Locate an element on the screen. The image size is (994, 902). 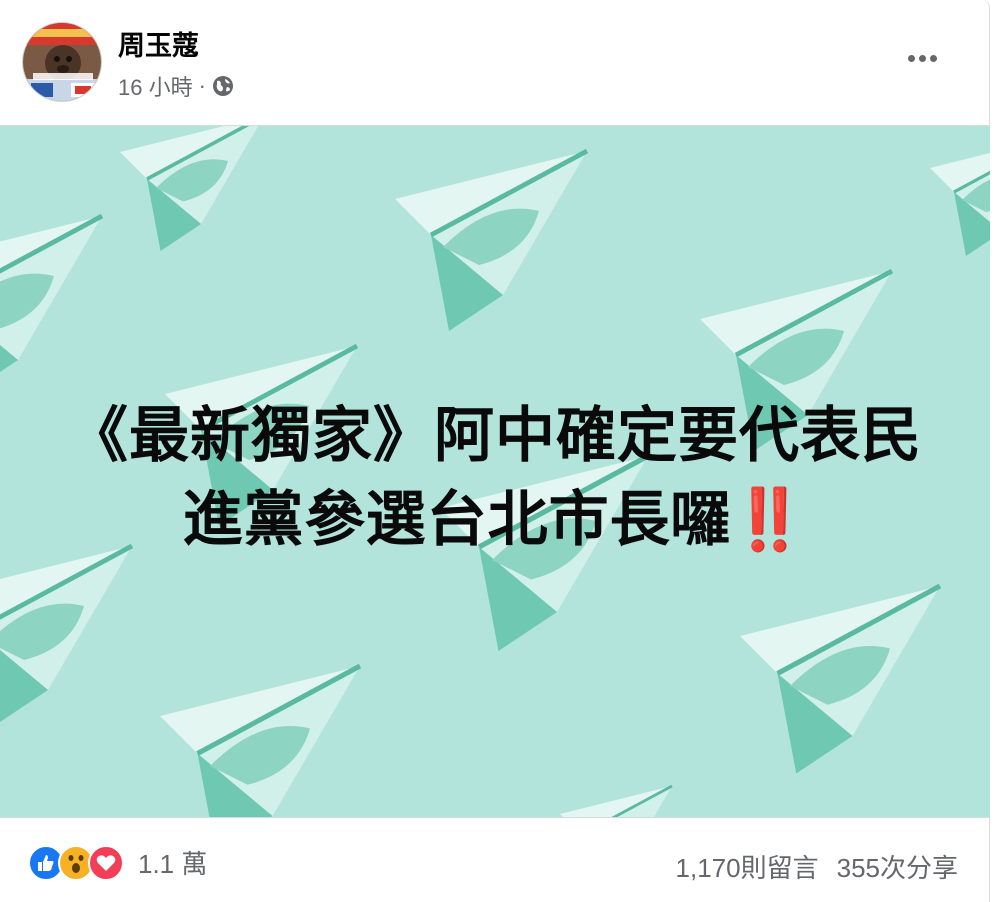
post-time: 16 小時 is located at coordinates (155, 86).